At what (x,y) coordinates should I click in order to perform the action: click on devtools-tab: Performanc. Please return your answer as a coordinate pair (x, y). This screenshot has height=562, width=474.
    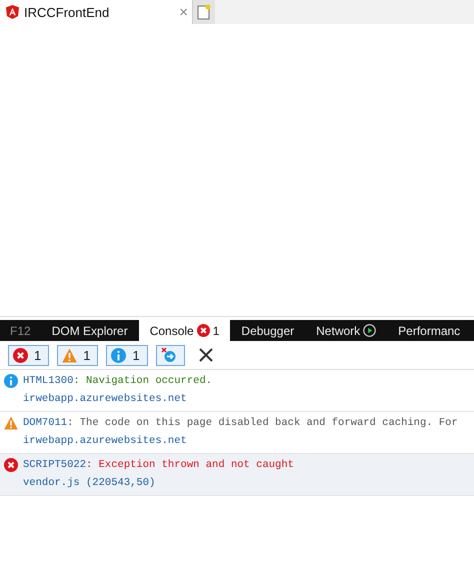
    Looking at the image, I should click on (423, 330).